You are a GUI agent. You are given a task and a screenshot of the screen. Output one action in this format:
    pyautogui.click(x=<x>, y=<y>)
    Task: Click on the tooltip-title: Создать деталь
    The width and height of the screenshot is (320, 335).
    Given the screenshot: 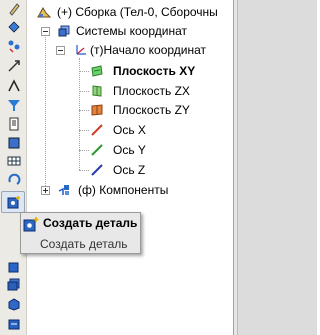 What is the action you would take?
    pyautogui.click(x=90, y=223)
    